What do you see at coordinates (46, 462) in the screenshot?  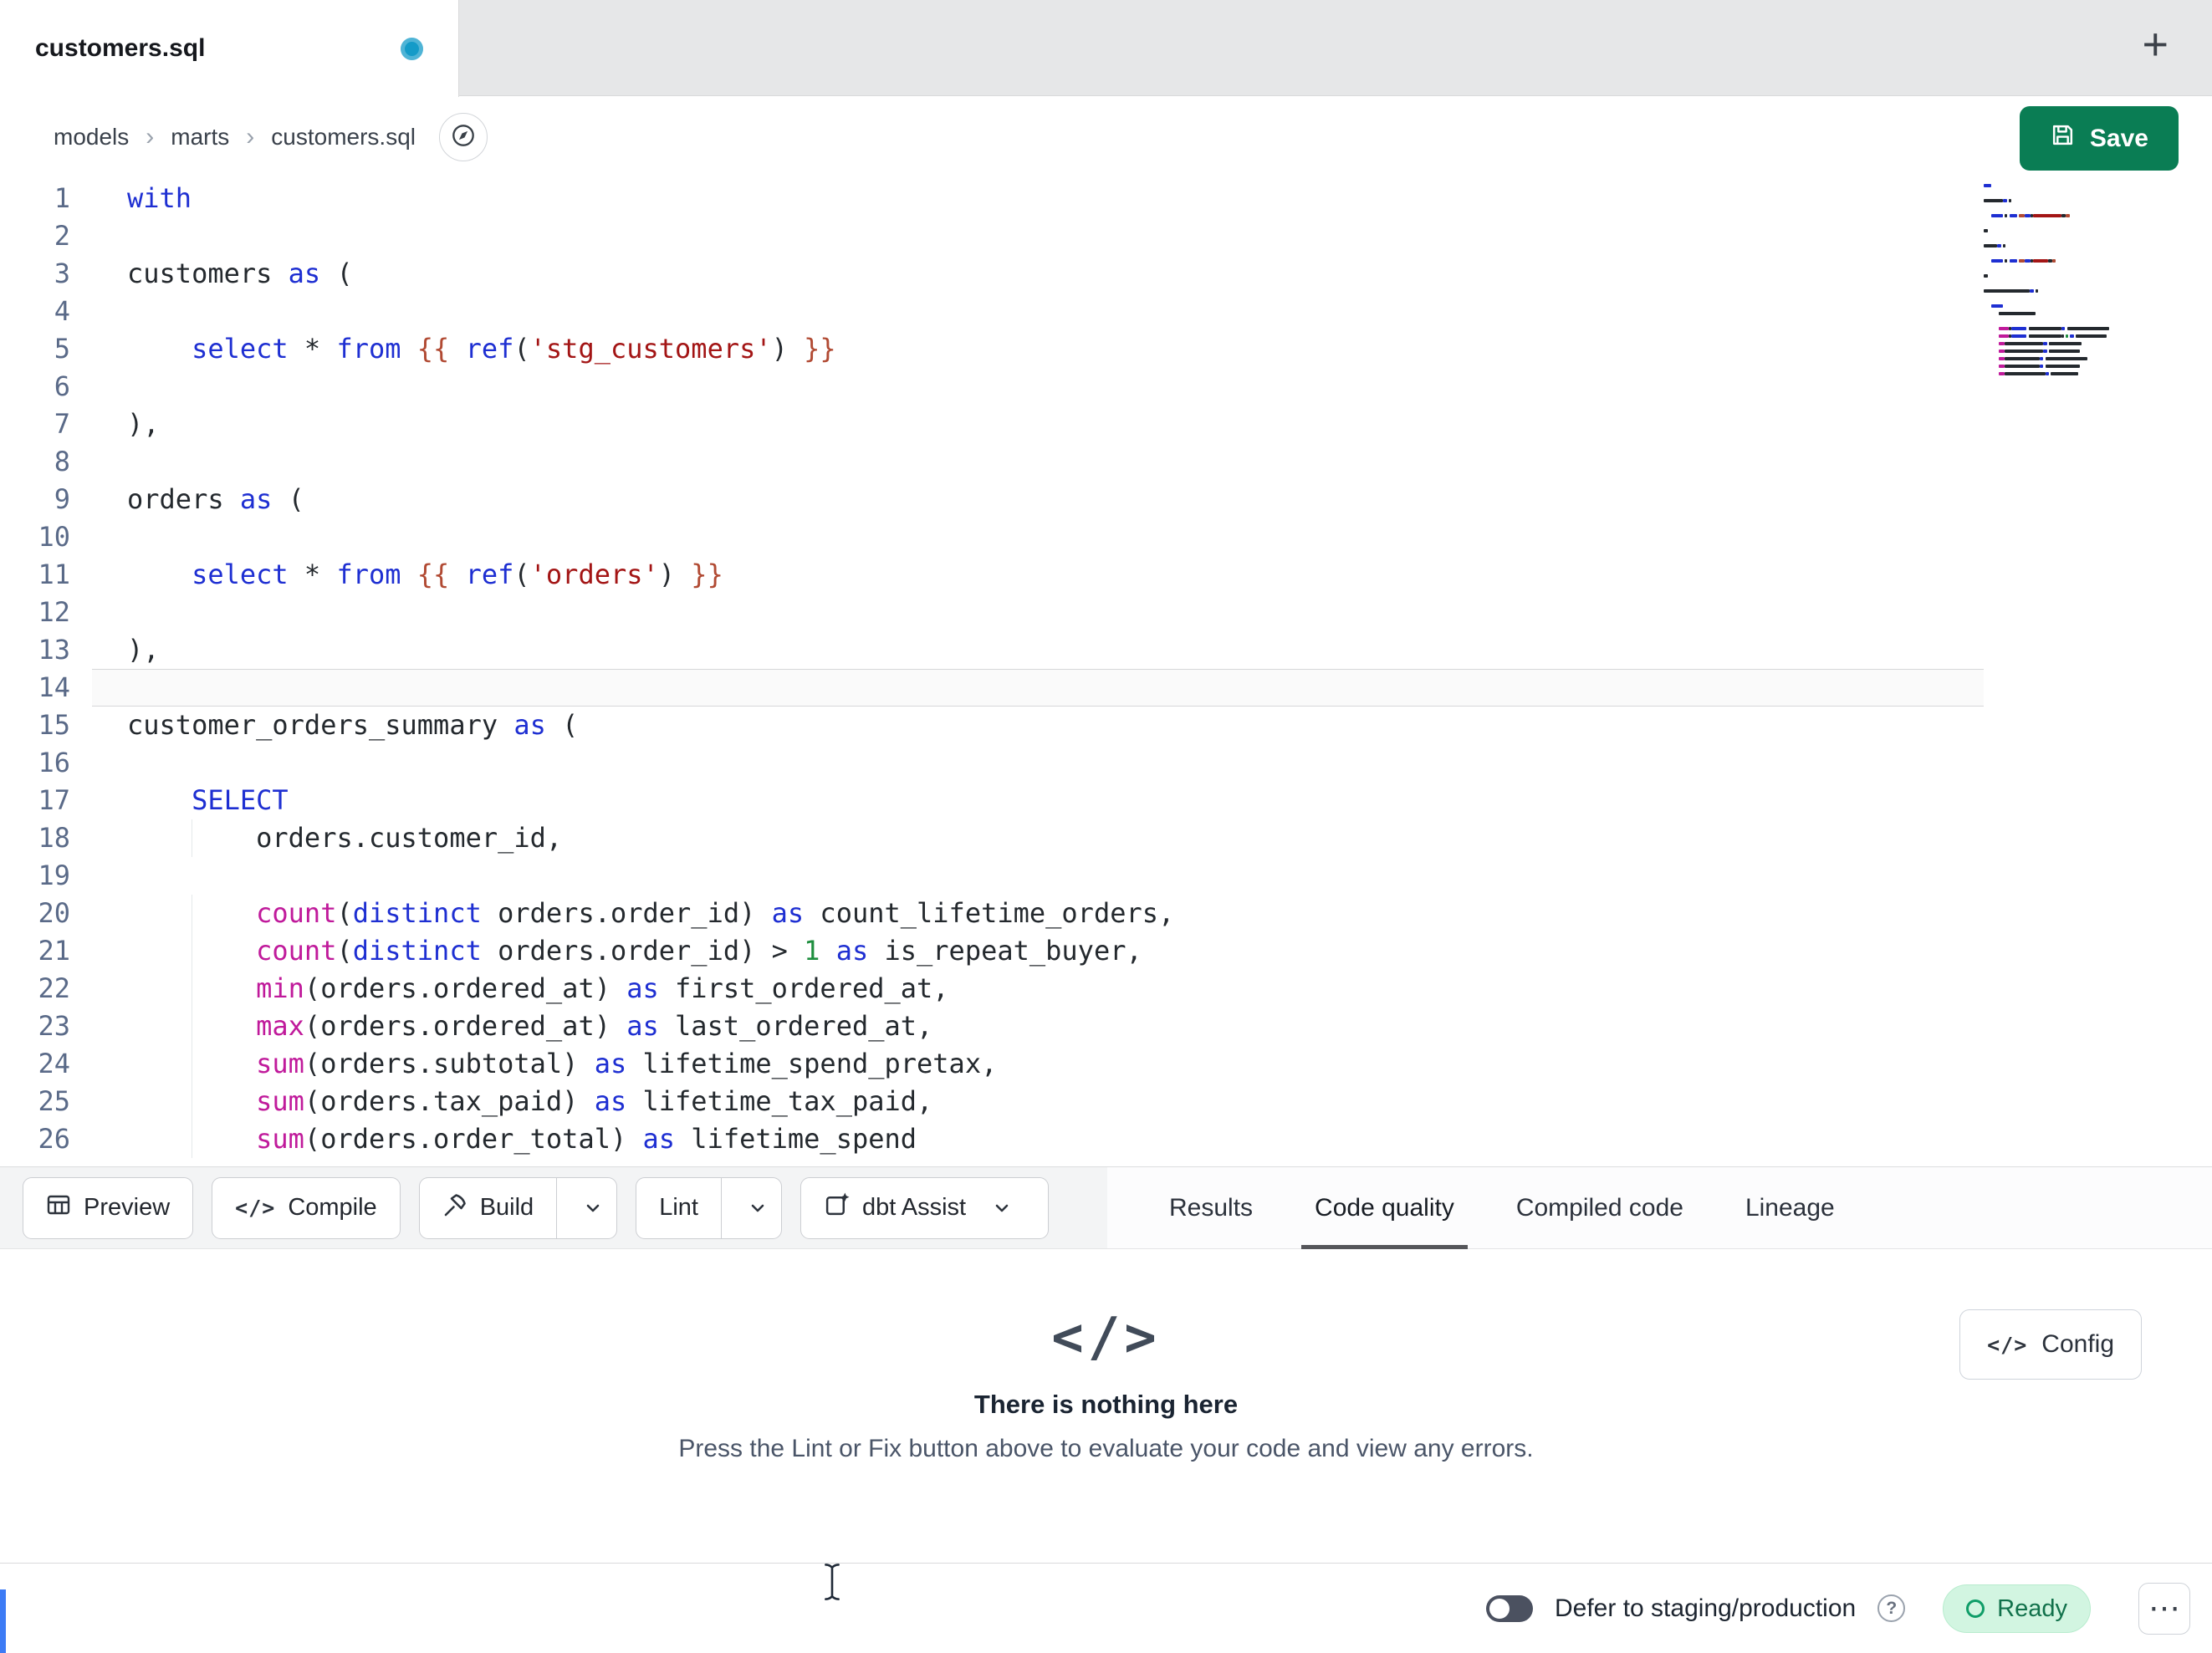 I see `line-number: 8` at bounding box center [46, 462].